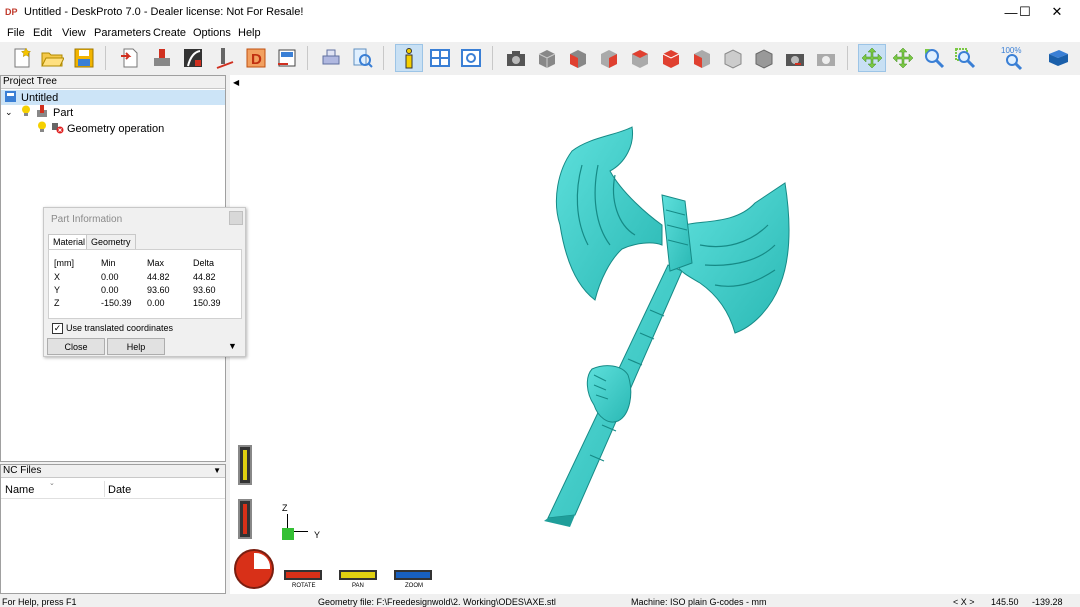 The image size is (1080, 607). I want to click on project-tree-header: Project Tree, so click(113, 82).